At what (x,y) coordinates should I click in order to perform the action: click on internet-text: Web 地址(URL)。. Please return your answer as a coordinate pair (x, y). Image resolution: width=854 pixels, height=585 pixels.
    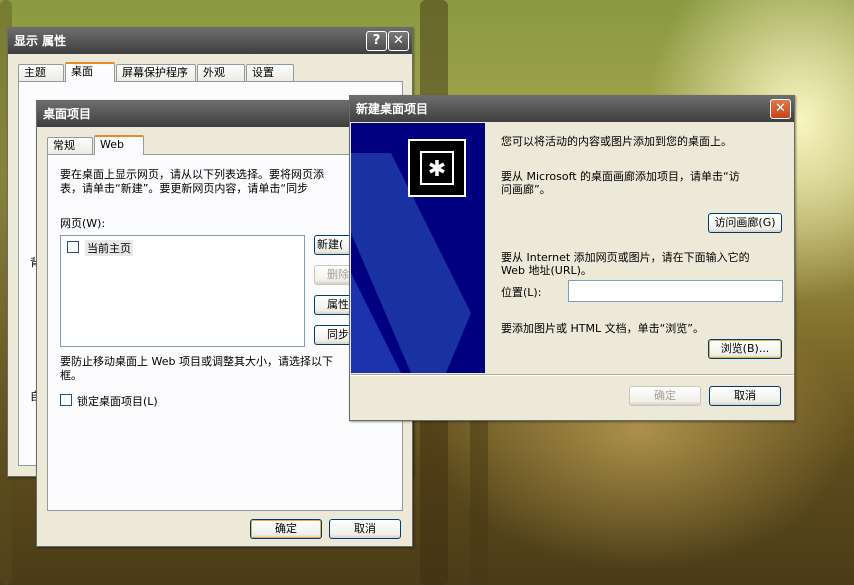
    Looking at the image, I should click on (546, 270).